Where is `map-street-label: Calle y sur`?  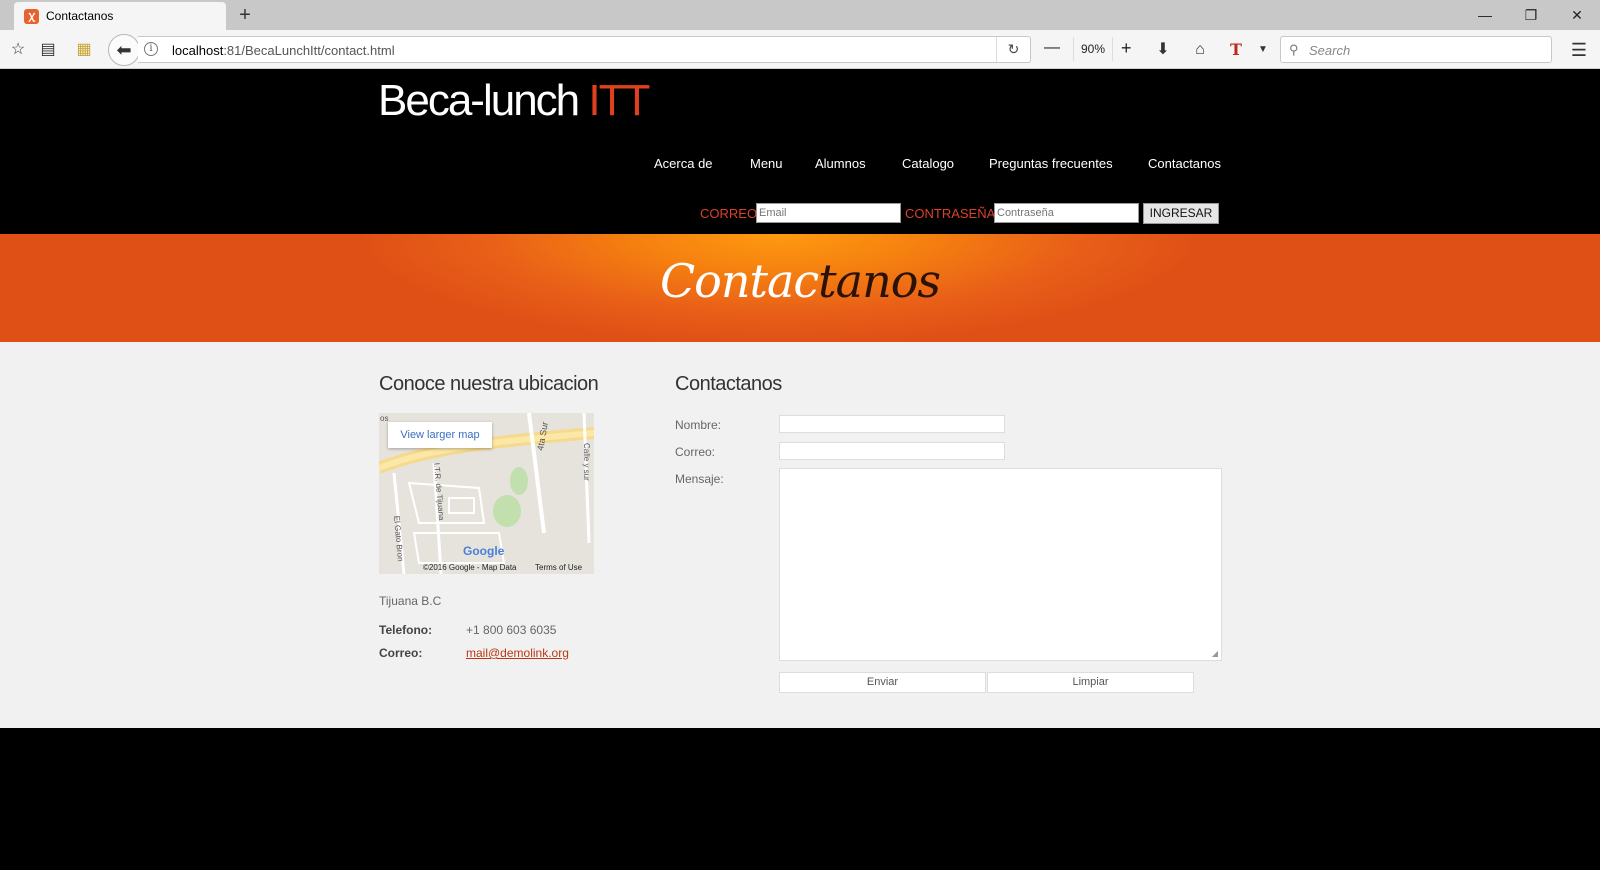
map-street-label: Calle y sur is located at coordinates (586, 462).